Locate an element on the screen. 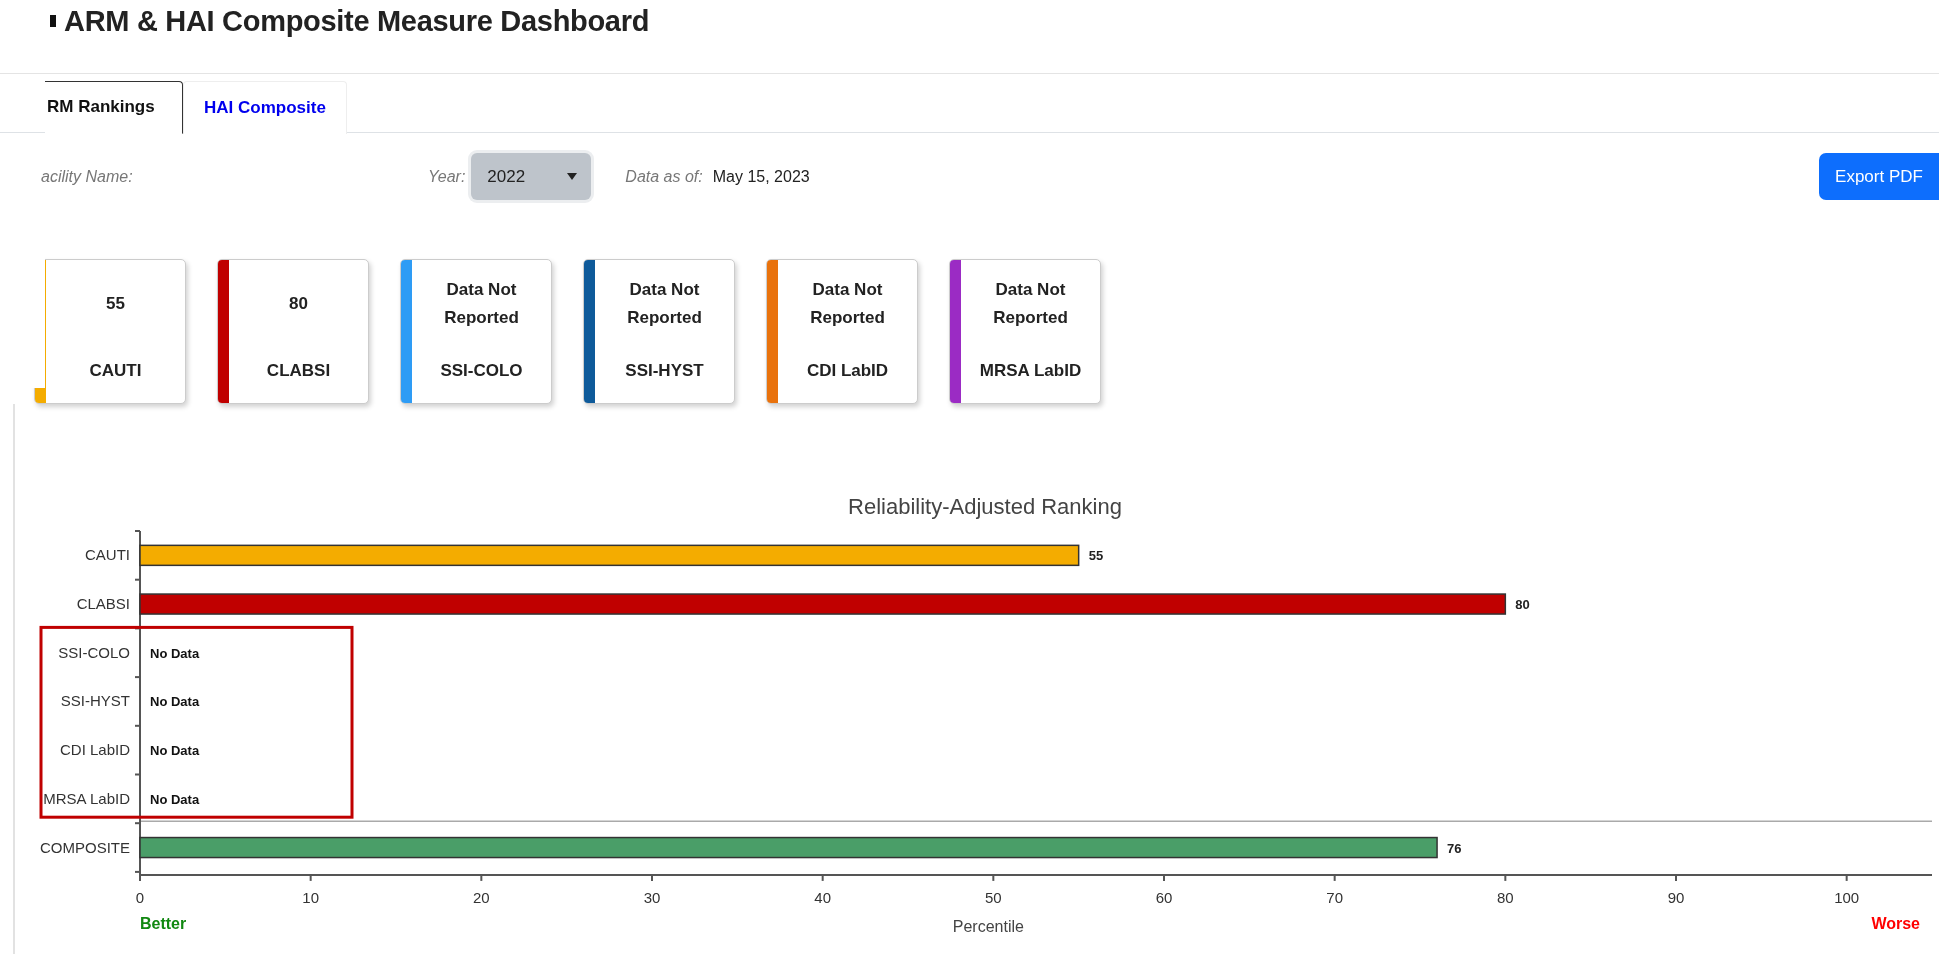  tick-label: 10 is located at coordinates (310, 897).